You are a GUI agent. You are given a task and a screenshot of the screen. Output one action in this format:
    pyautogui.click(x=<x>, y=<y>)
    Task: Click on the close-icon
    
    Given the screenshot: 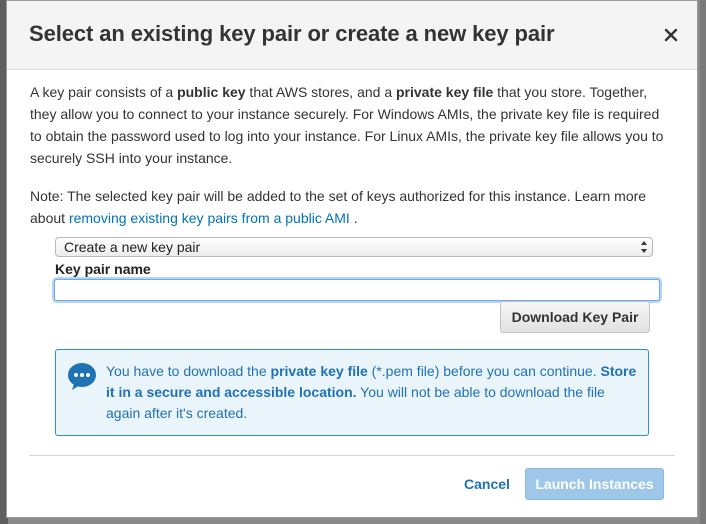 What is the action you would take?
    pyautogui.click(x=671, y=35)
    